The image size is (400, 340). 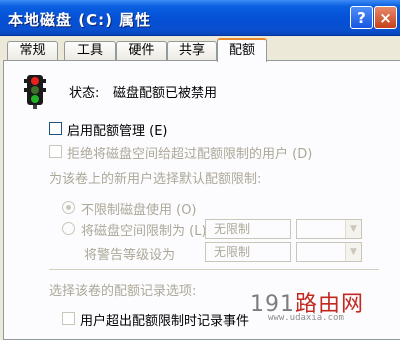 What do you see at coordinates (164, 319) in the screenshot?
I see `log-exceed-label: 用户超出配额限制时记录事件` at bounding box center [164, 319].